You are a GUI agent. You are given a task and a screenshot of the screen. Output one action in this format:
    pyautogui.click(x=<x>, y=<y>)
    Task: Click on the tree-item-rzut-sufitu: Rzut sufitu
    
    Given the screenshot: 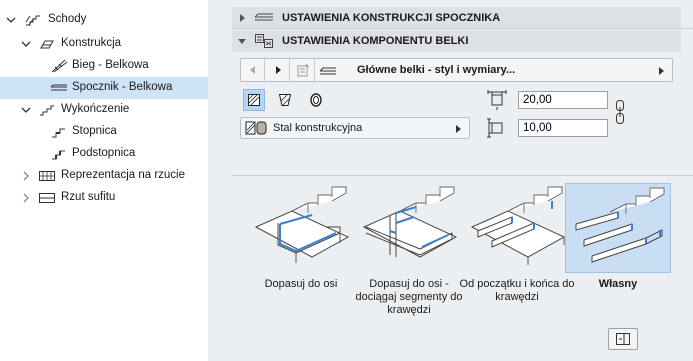 What is the action you would take?
    pyautogui.click(x=104, y=198)
    